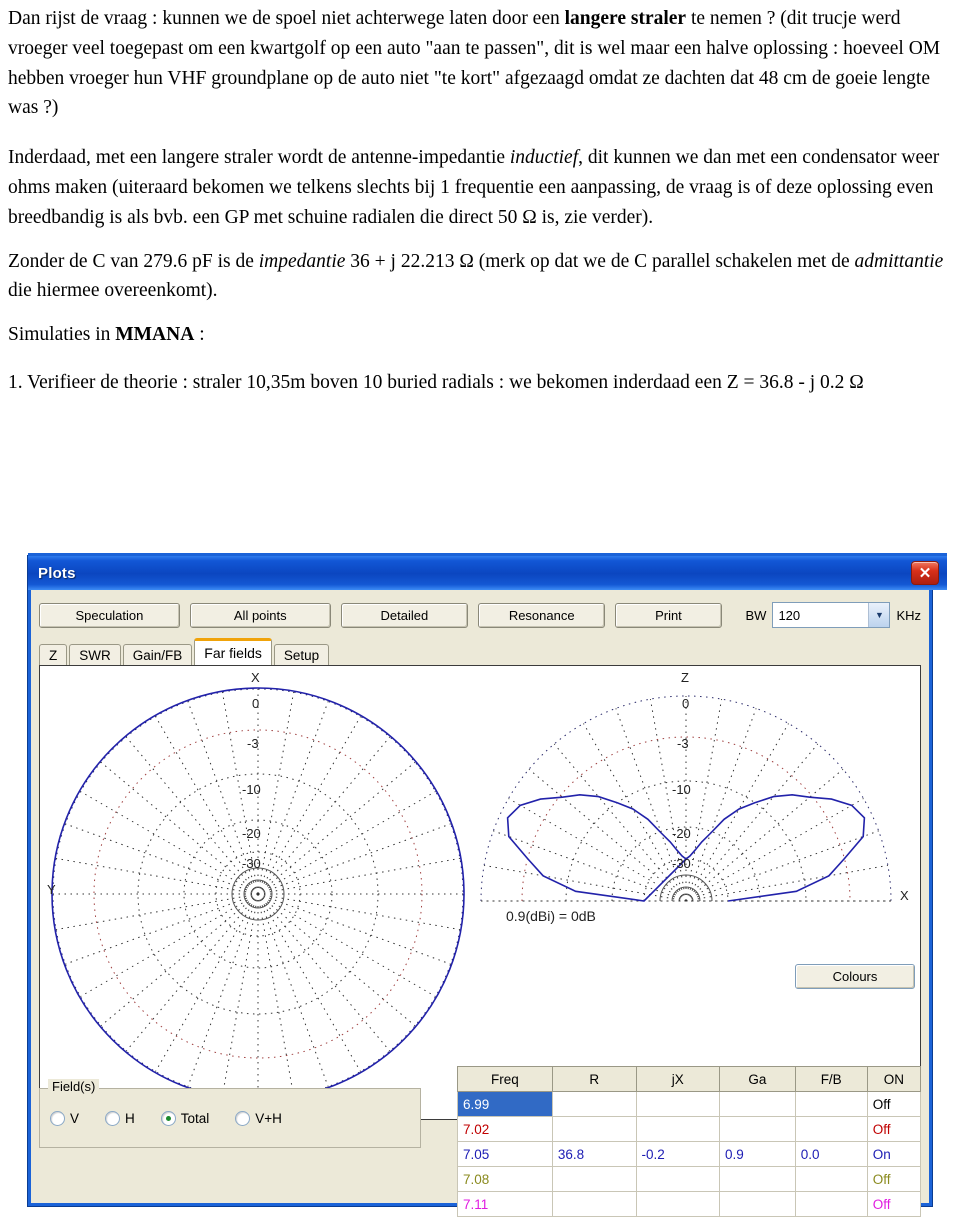  Describe the element at coordinates (505, 1079) in the screenshot. I see `table-header-freq: Freq` at that location.